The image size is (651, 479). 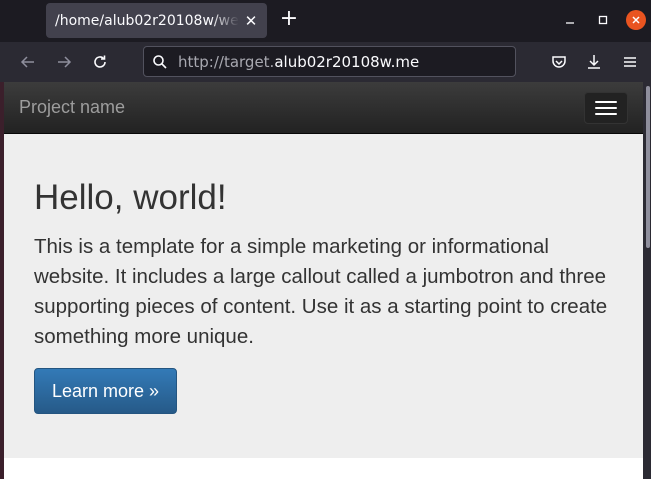 What do you see at coordinates (64, 62) in the screenshot?
I see `forward-arrow-icon` at bounding box center [64, 62].